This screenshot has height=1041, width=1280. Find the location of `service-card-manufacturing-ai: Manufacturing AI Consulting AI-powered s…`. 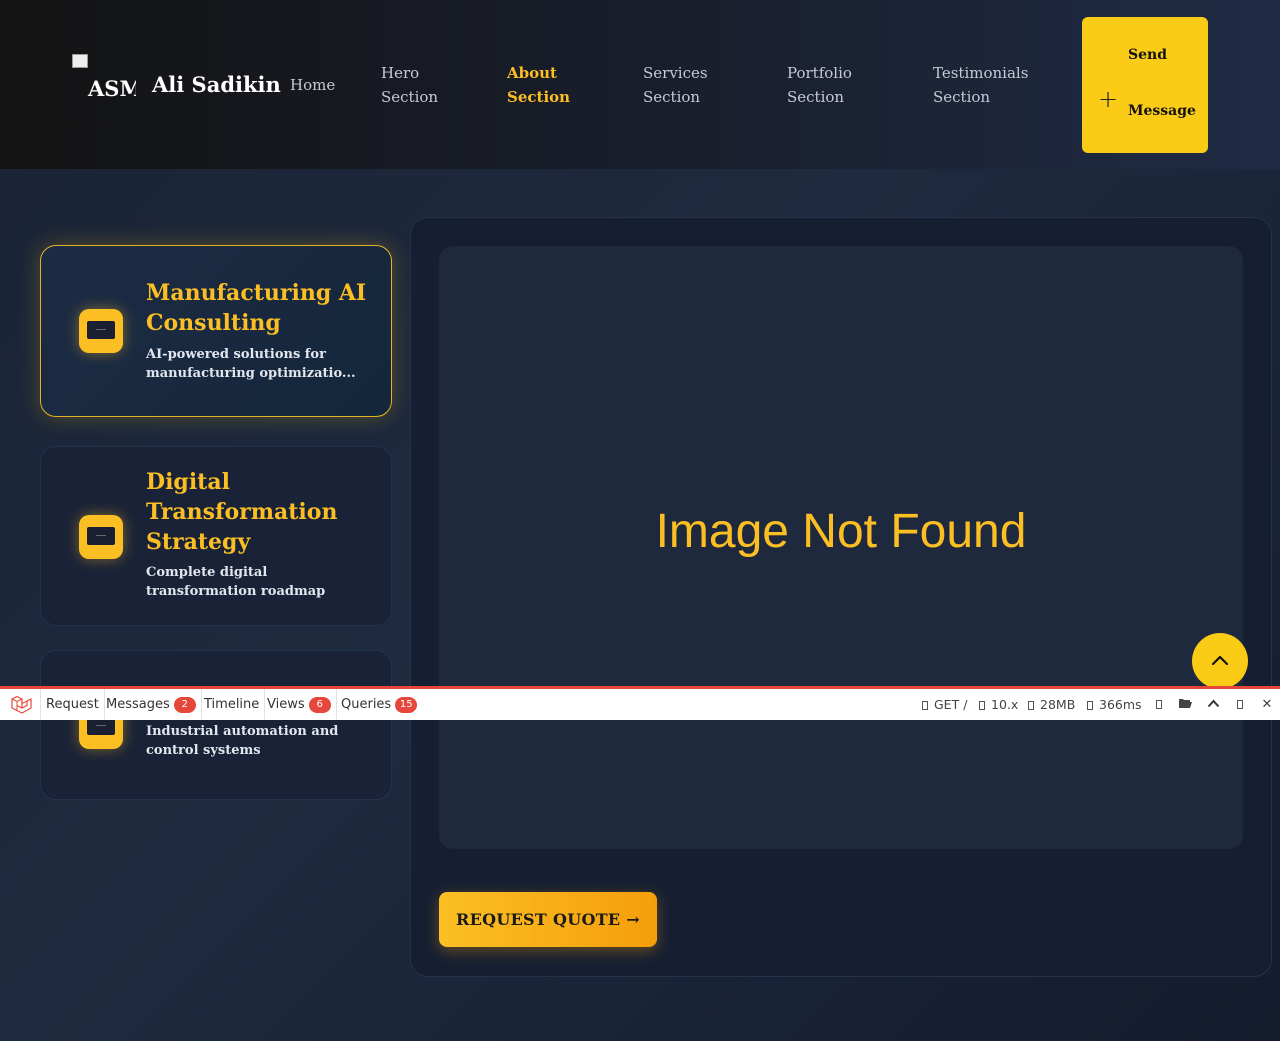

service-card-manufacturing-ai: Manufacturing AI Consulting AI-powered s… is located at coordinates (216, 331).